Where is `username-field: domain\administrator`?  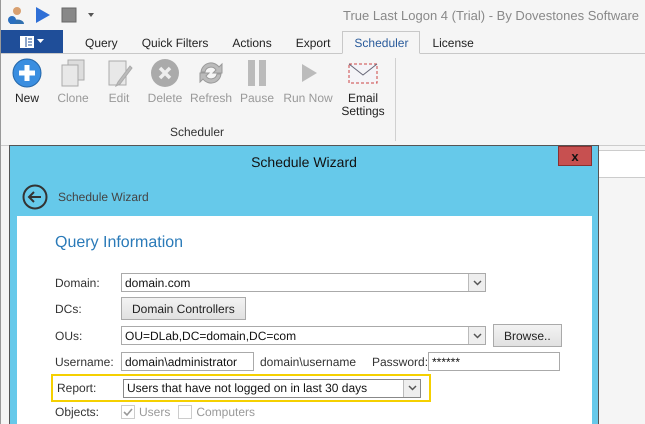
username-field: domain\administrator is located at coordinates (187, 361).